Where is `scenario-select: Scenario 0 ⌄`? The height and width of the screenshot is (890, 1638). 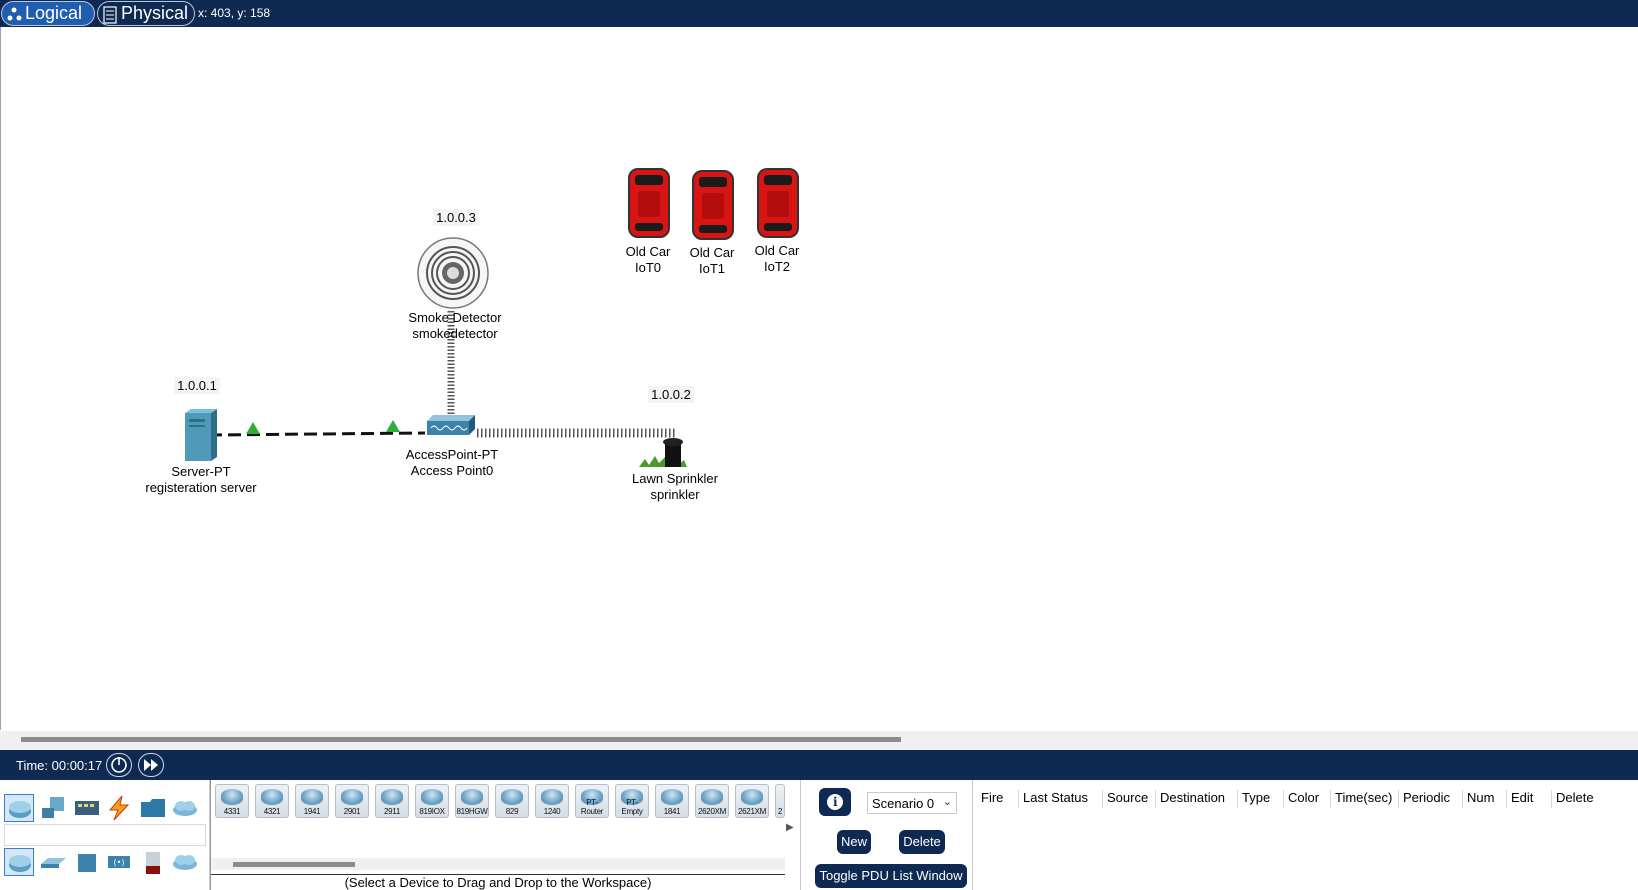
scenario-select: Scenario 0 ⌄ is located at coordinates (912, 803).